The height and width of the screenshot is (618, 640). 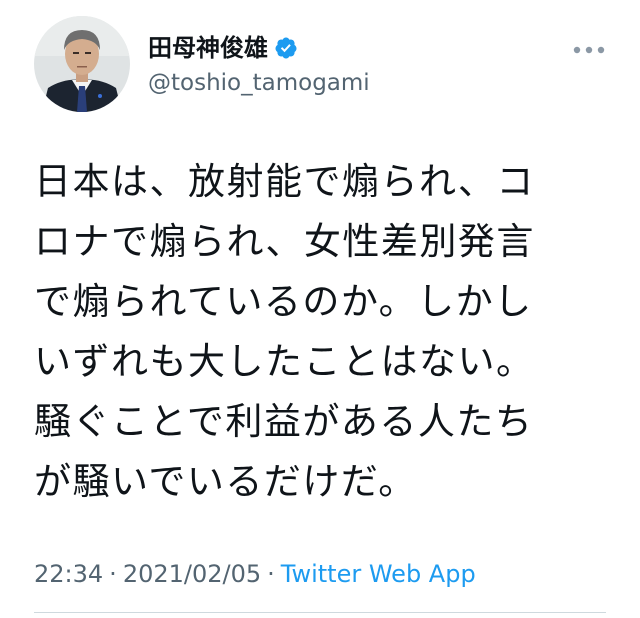 I want to click on avatar-image, so click(x=82, y=64).